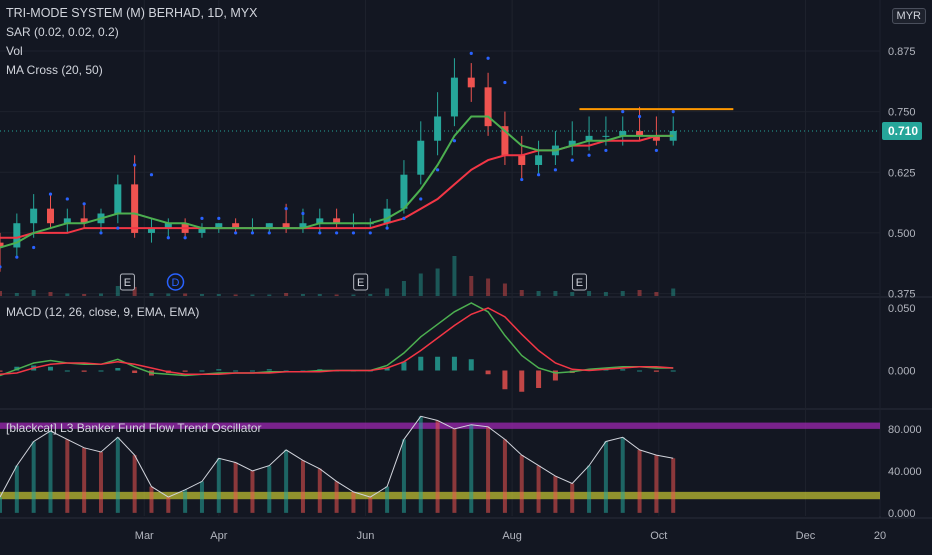 This screenshot has width=932, height=555. I want to click on legend-ma-cross: MA Cross (20, 50), so click(131, 70).